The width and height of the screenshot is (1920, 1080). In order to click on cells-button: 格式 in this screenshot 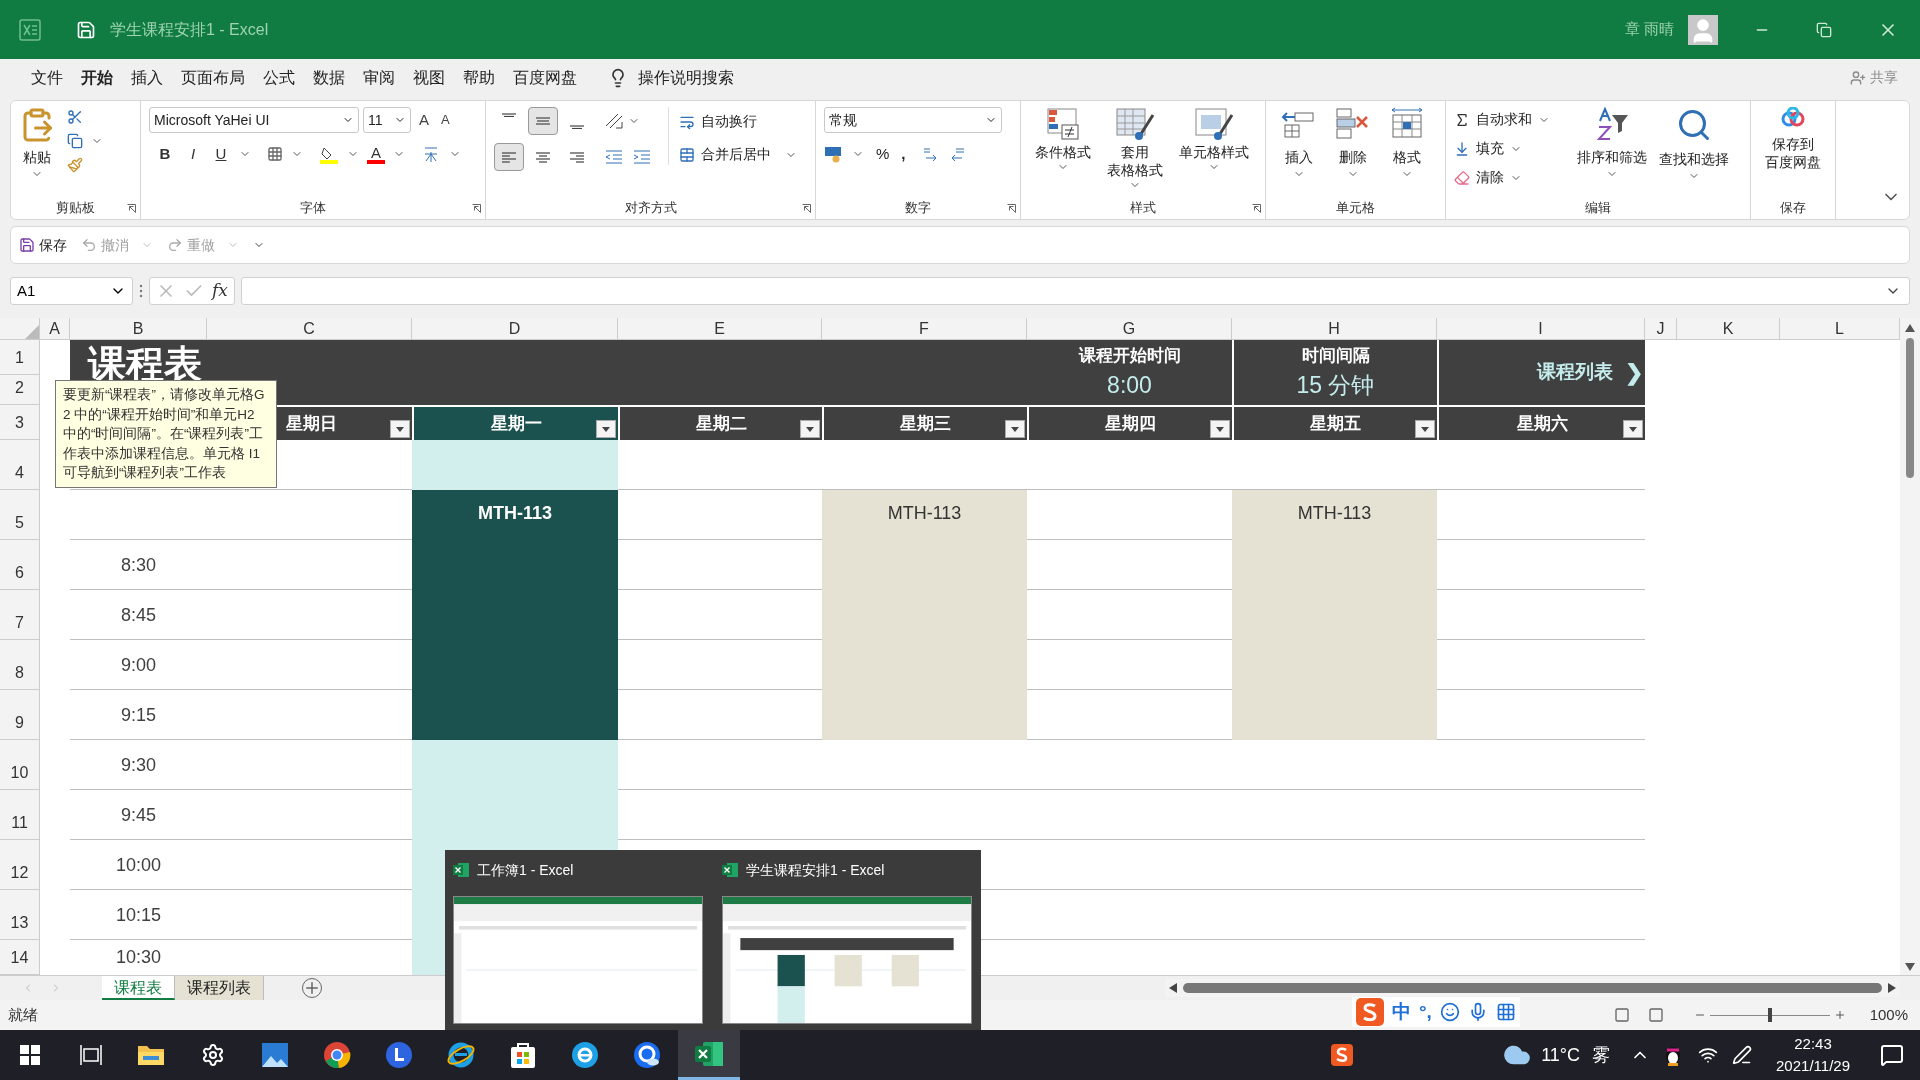, I will do `click(1407, 157)`.